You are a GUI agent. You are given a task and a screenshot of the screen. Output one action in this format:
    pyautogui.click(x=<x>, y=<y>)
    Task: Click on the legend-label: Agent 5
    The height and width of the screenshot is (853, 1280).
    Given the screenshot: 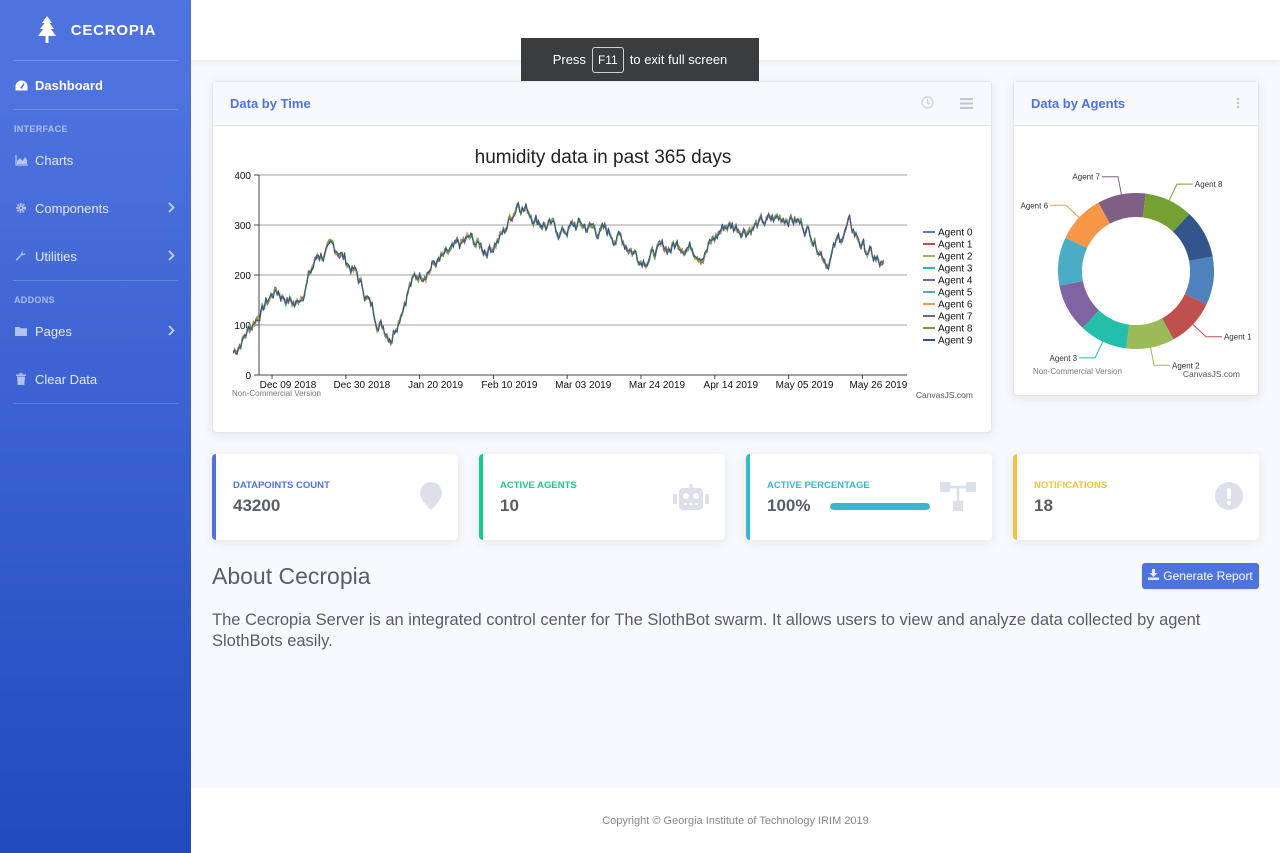 What is the action you would take?
    pyautogui.click(x=955, y=293)
    